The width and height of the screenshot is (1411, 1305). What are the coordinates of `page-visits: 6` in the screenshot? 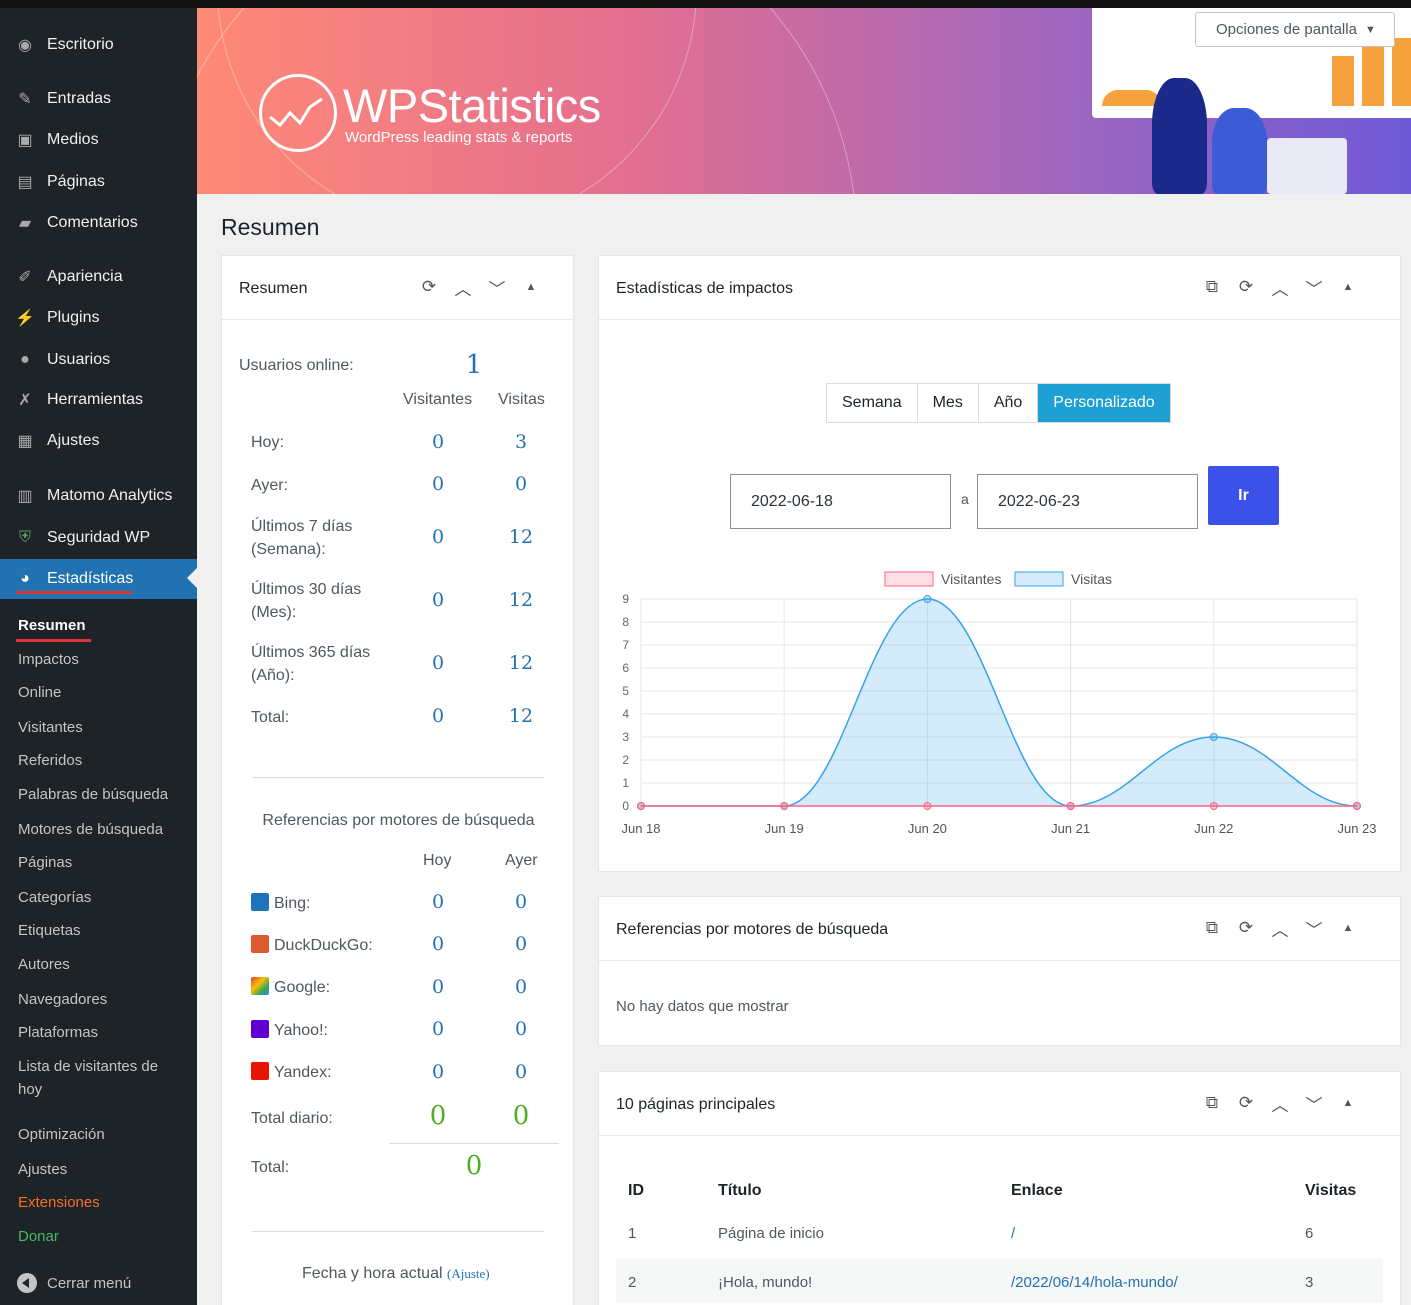 It's located at (1309, 1233).